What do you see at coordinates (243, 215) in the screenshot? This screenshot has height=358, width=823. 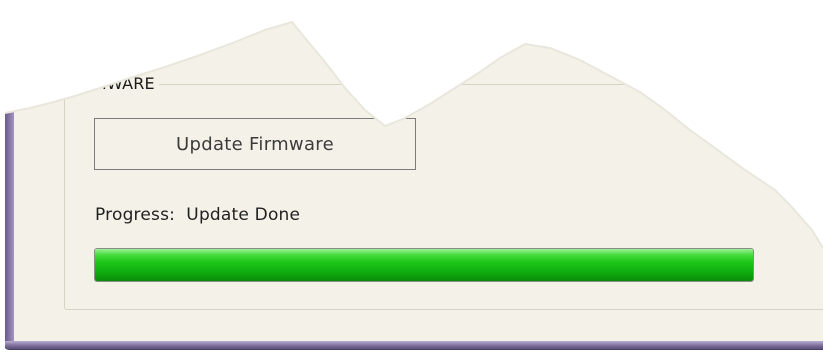 I see `progress-status: Update Done` at bounding box center [243, 215].